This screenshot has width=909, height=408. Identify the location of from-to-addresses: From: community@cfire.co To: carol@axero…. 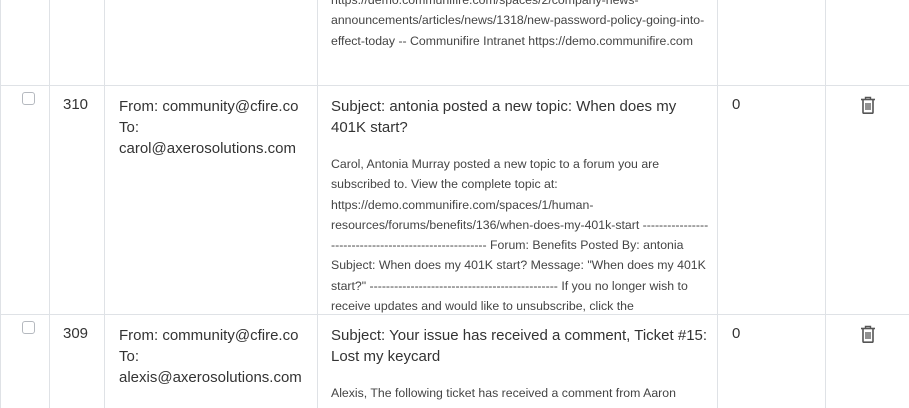
(209, 127).